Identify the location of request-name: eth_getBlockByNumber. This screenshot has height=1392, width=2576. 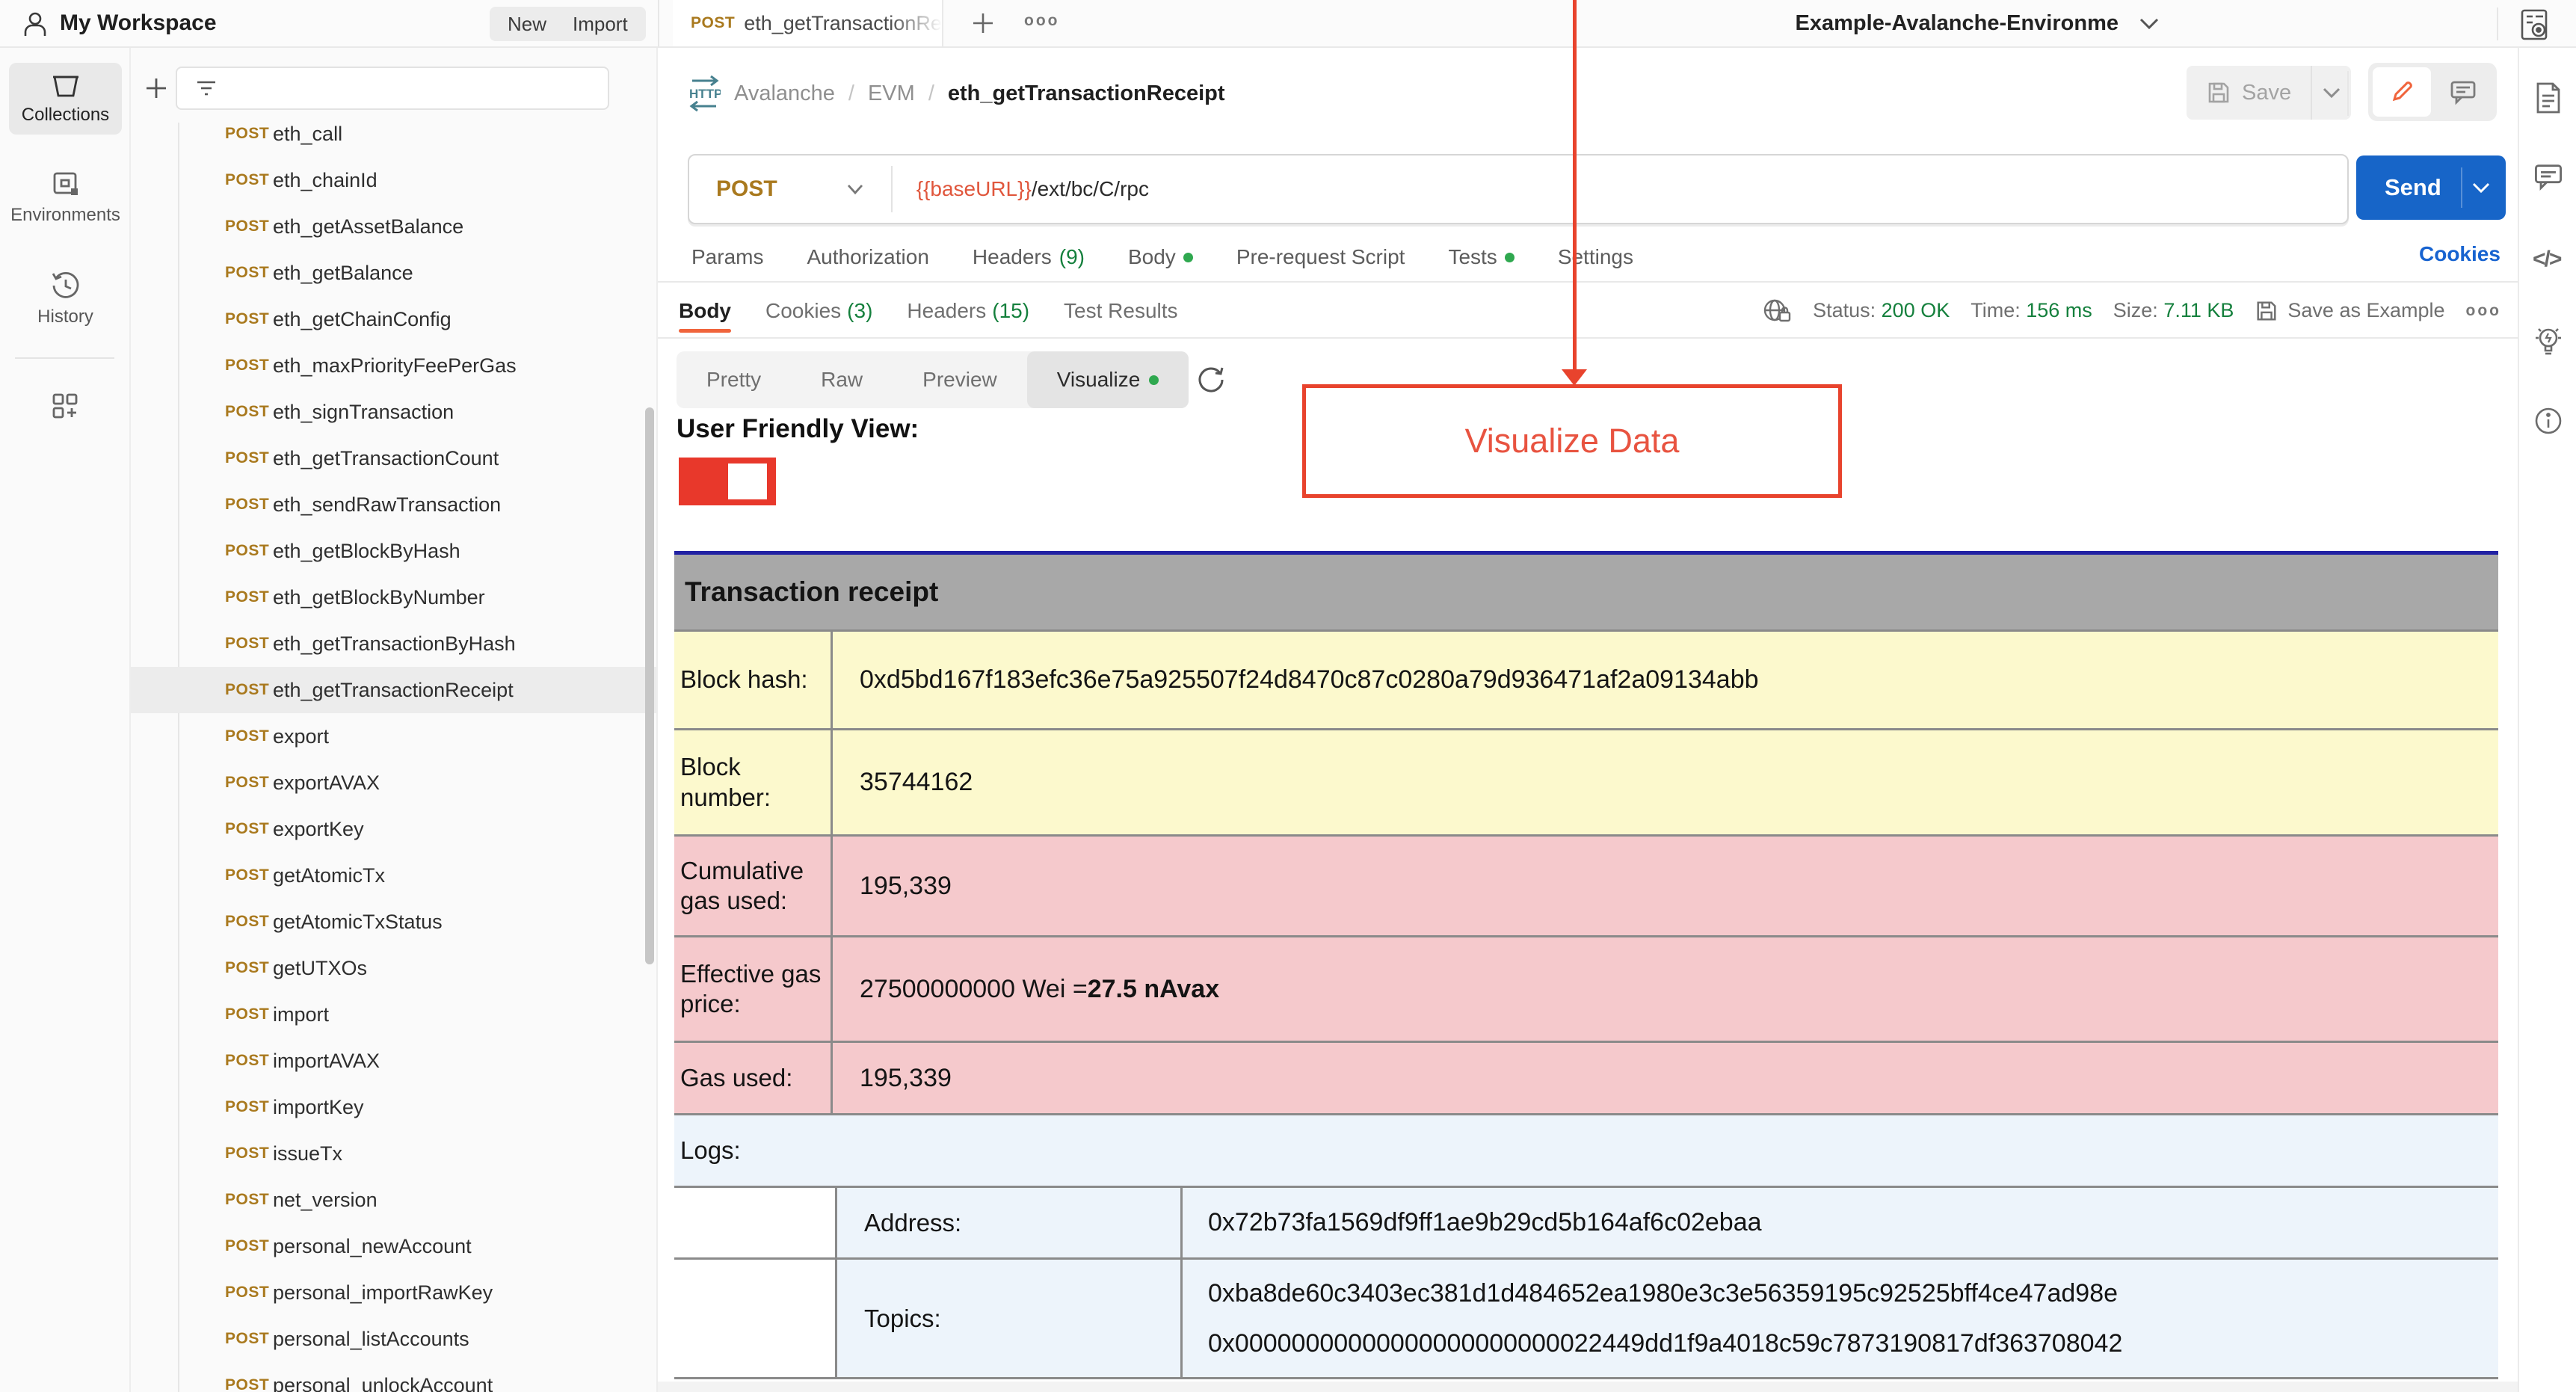
(379, 597).